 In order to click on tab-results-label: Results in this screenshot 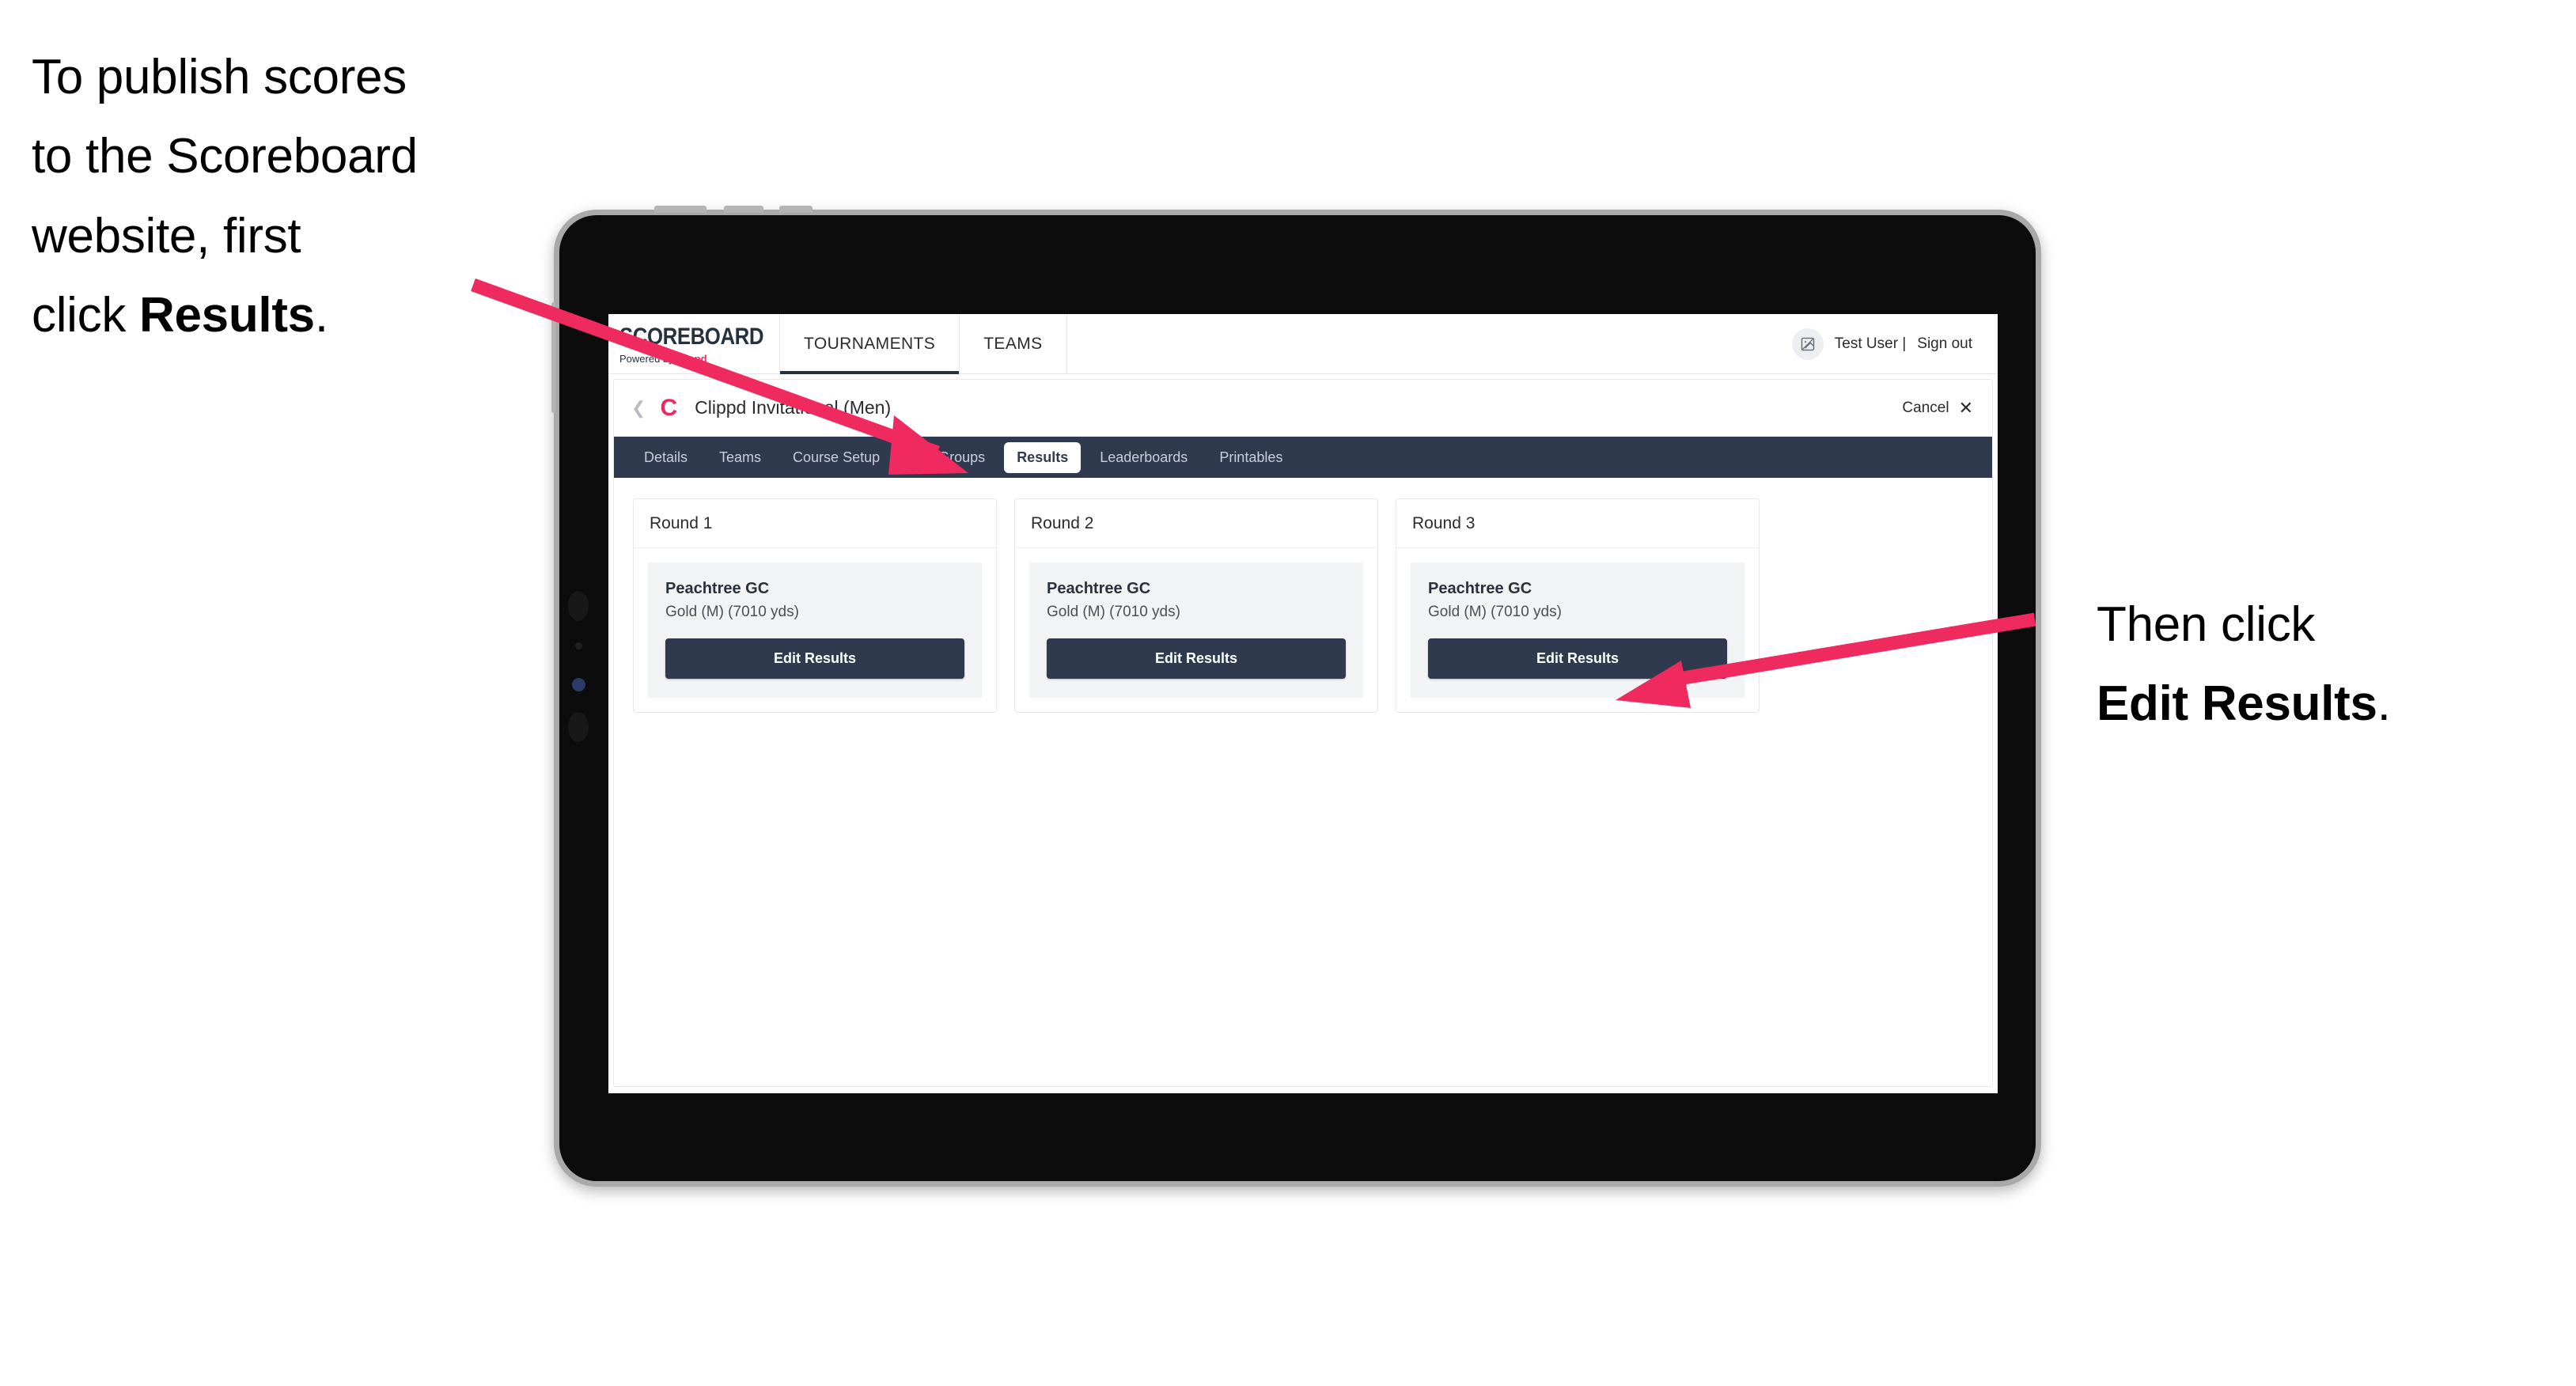, I will do `click(1043, 457)`.